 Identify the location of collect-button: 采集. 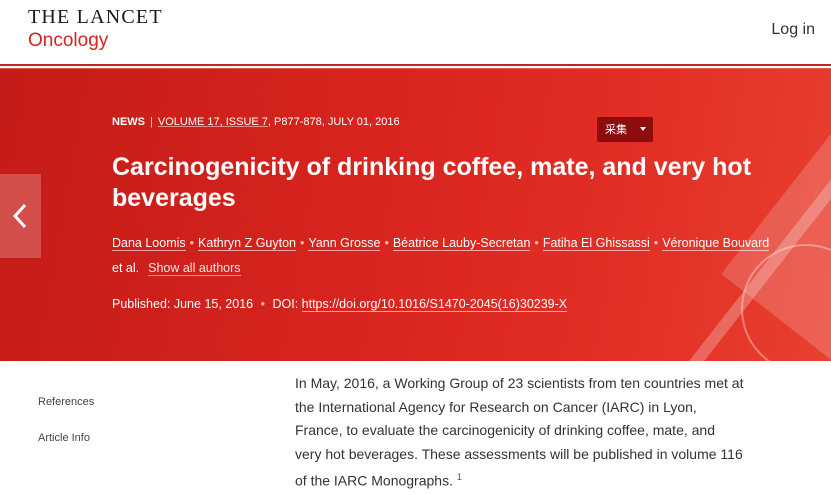
(625, 129).